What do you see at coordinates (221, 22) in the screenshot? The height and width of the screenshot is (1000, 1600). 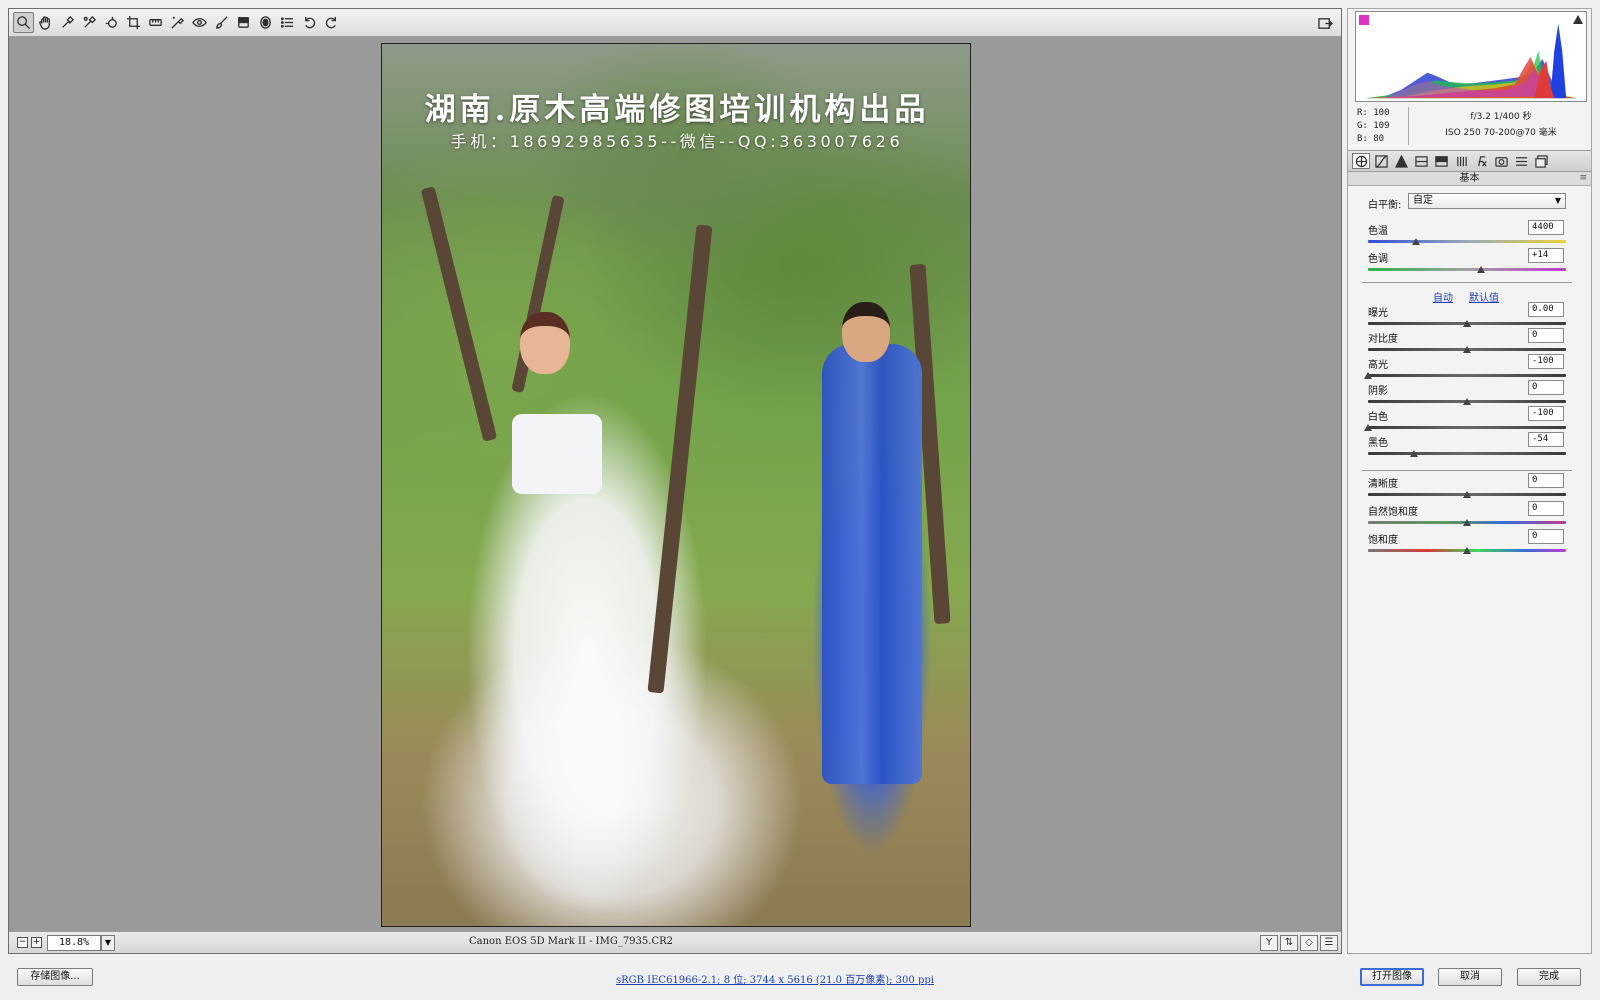 I see `adjustment-brush-icon` at bounding box center [221, 22].